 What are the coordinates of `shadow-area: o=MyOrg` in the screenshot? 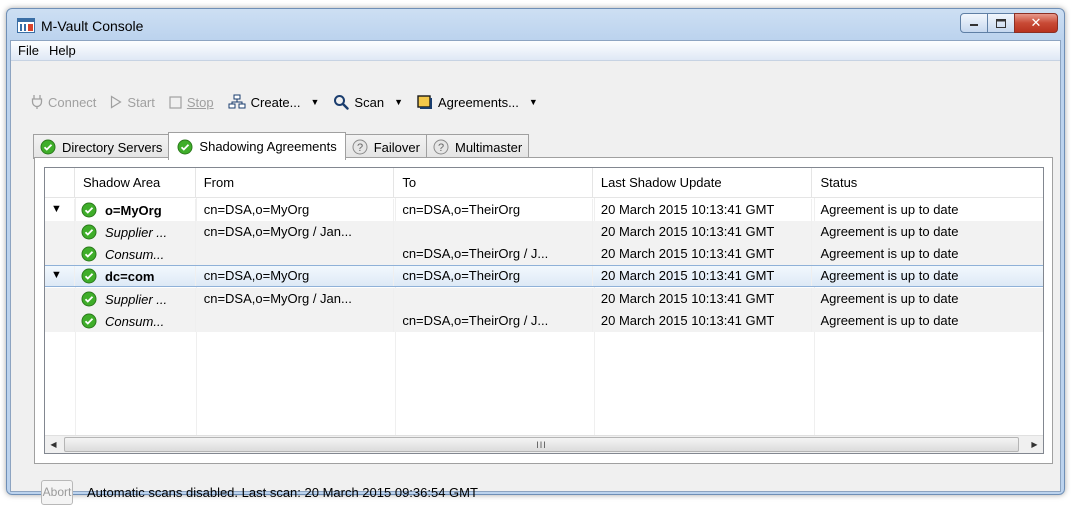 It's located at (133, 210).